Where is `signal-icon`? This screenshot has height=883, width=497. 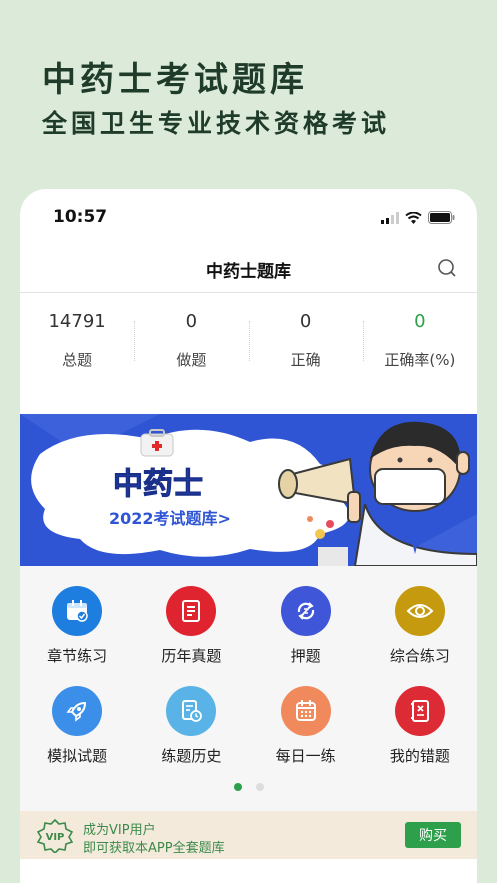
signal-icon is located at coordinates (390, 218).